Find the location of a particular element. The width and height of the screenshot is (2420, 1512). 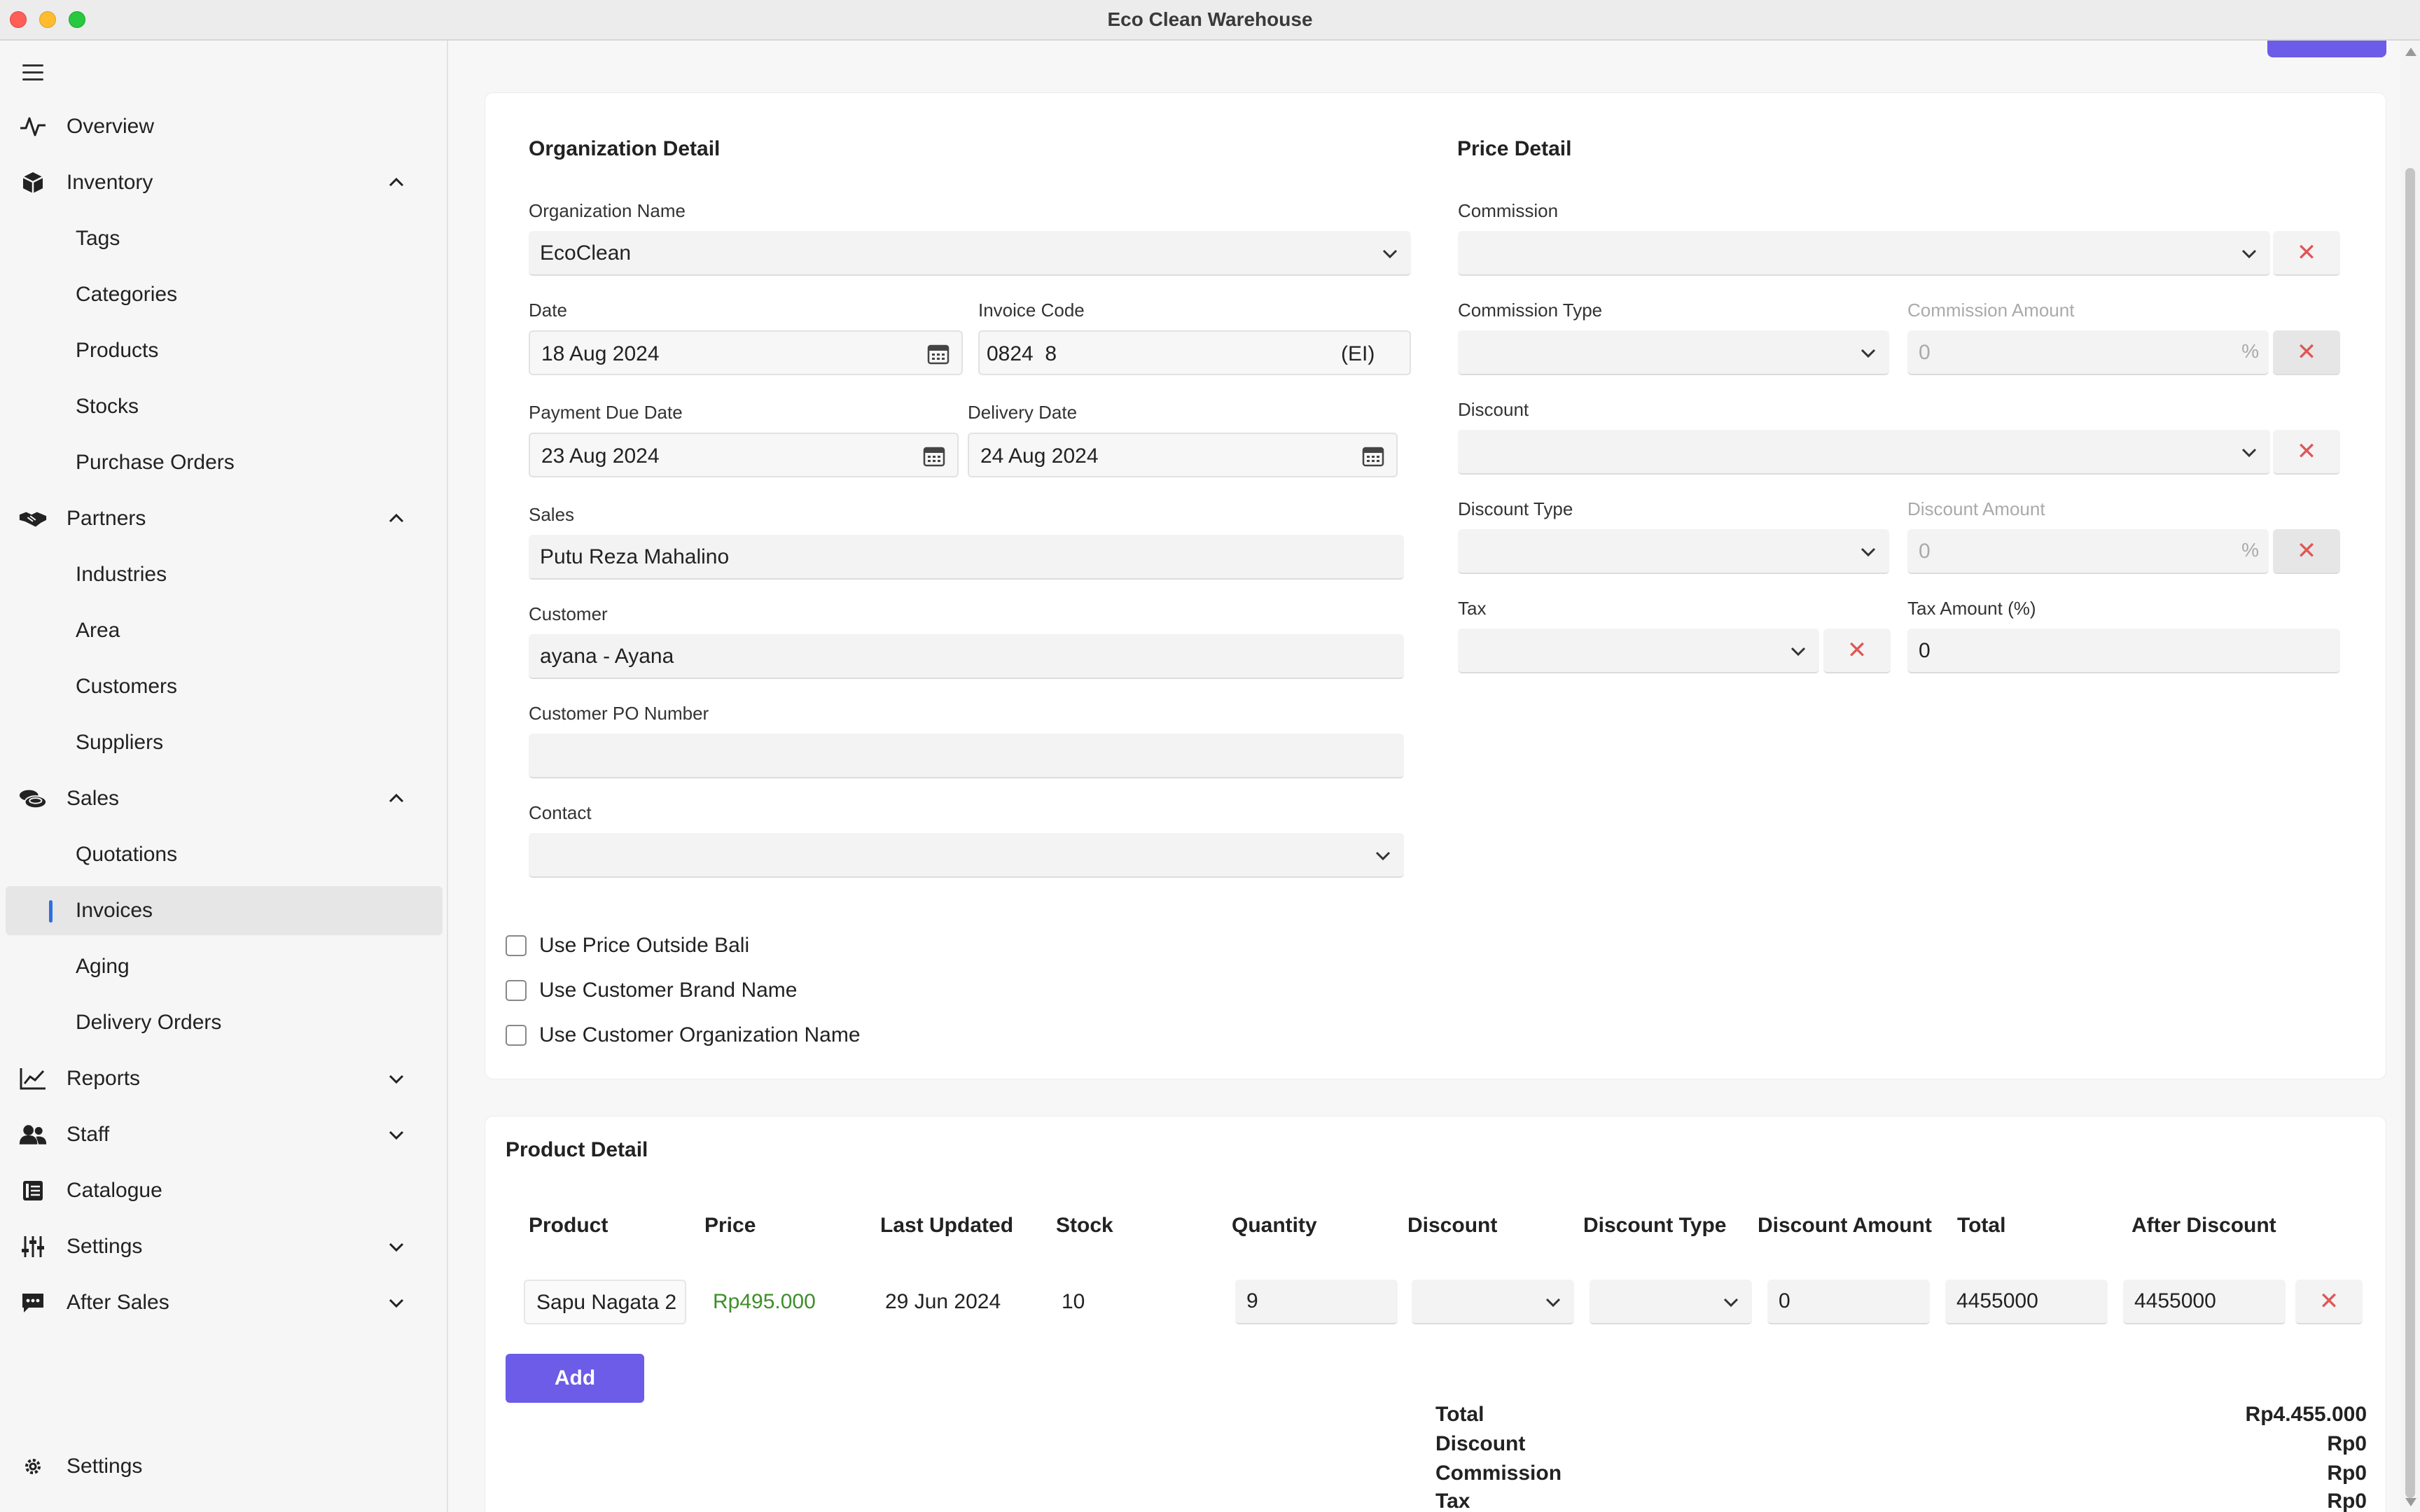

sidebar-item-label: Catalogue is located at coordinates (115, 1190).